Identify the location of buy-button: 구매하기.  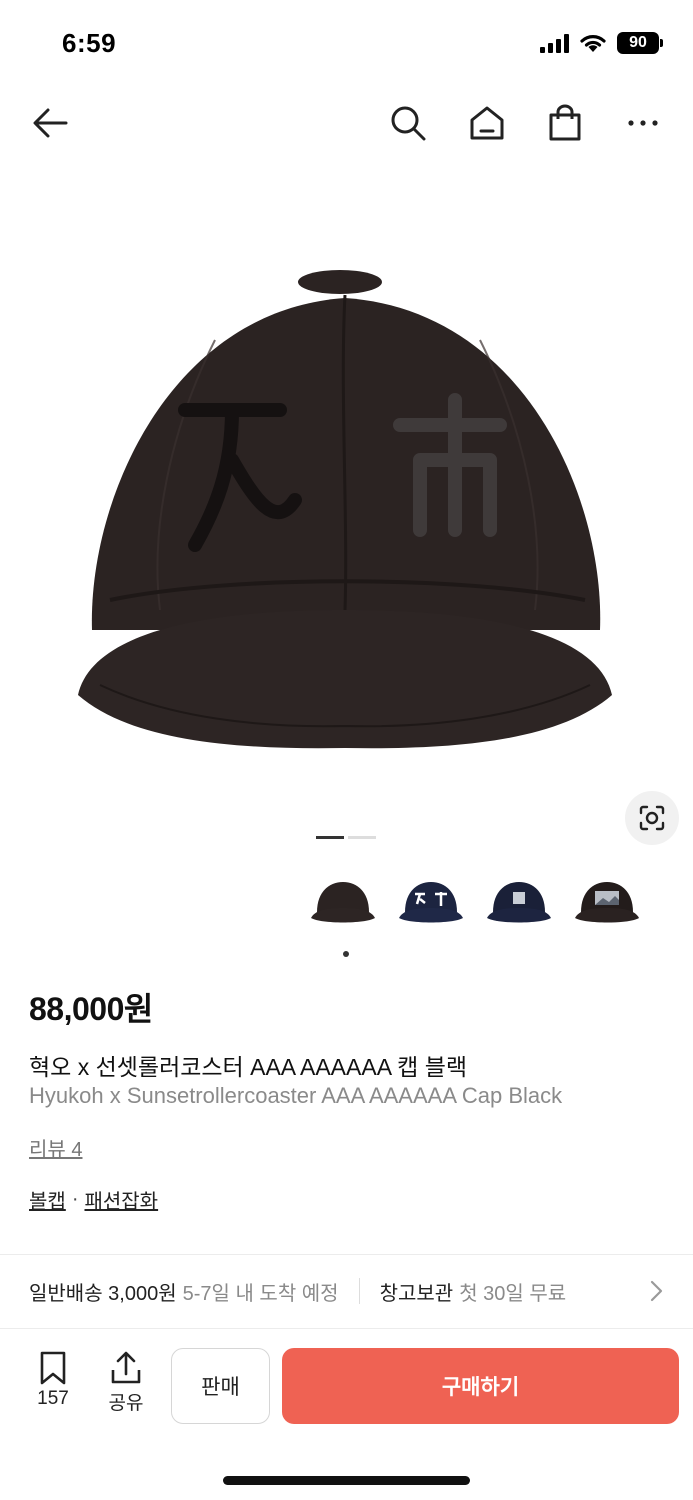
(480, 1386).